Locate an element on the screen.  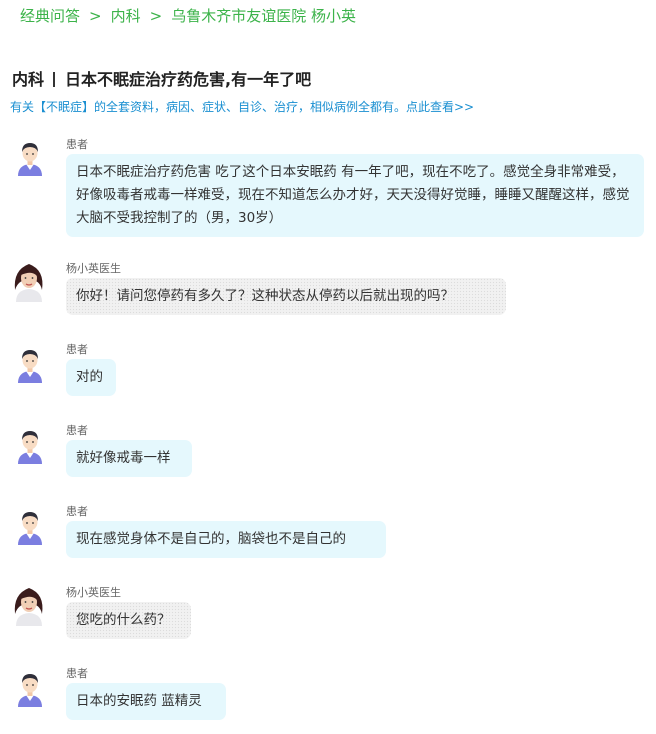
breadcrumb: 经典问答 > 内科 > 乌鲁木齐市友谊医院 杨小英 is located at coordinates (188, 15).